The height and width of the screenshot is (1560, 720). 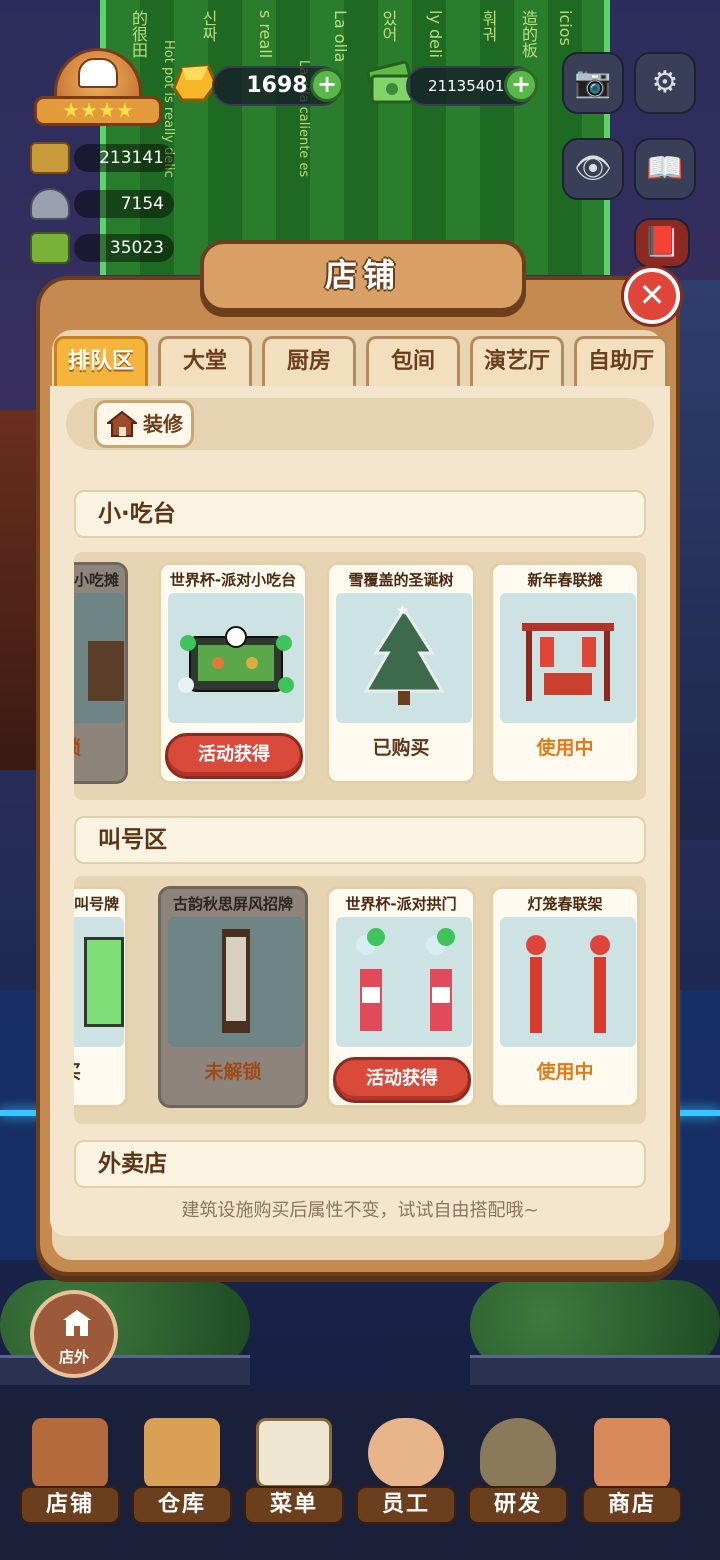 What do you see at coordinates (99, 746) in the screenshot?
I see `item-status: 解锁` at bounding box center [99, 746].